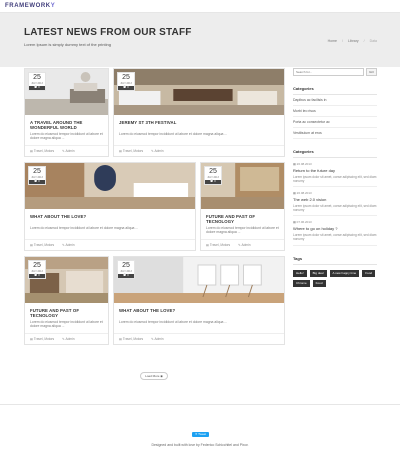 This screenshot has width=400, height=450. Describe the element at coordinates (335, 122) in the screenshot. I see `category-link: Porta ac consectetur ac` at that location.